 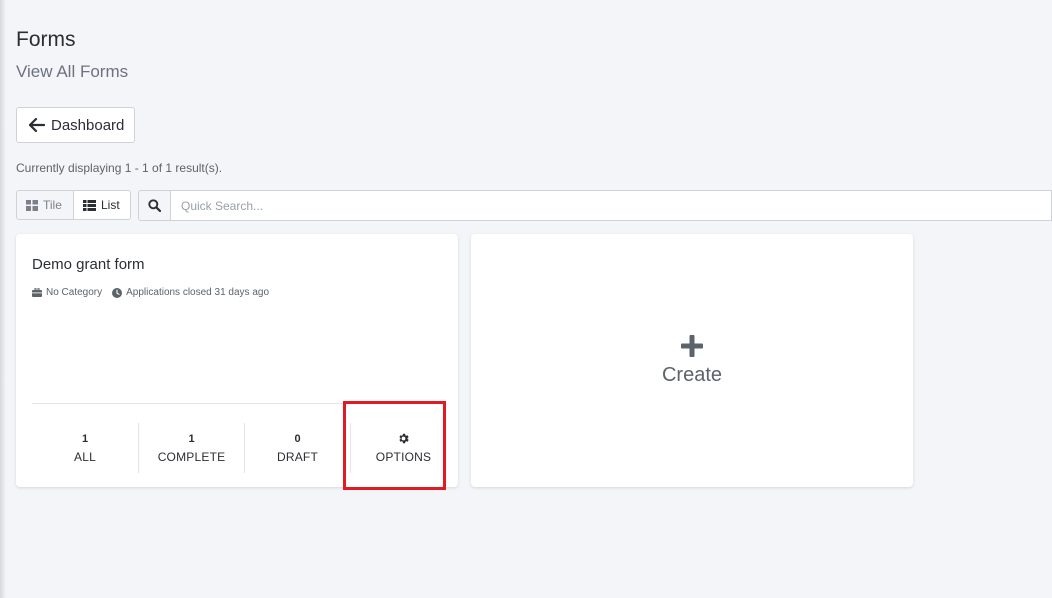 What do you see at coordinates (88, 264) in the screenshot?
I see `form-title: Demo grant form` at bounding box center [88, 264].